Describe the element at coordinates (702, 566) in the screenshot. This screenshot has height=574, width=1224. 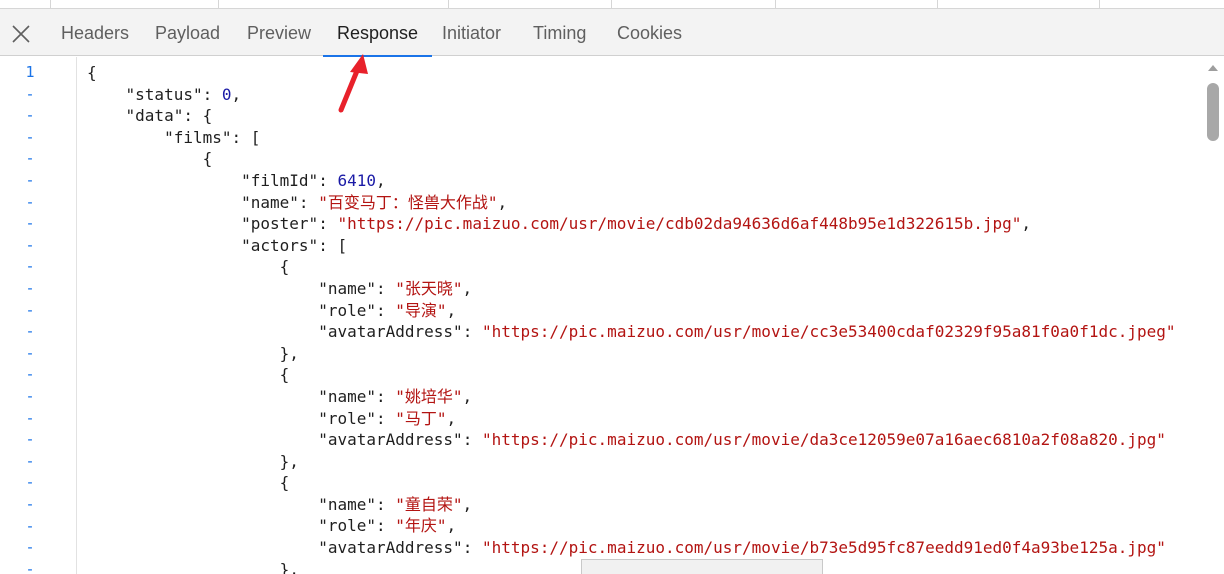
I see `bottom-panel-tab` at that location.